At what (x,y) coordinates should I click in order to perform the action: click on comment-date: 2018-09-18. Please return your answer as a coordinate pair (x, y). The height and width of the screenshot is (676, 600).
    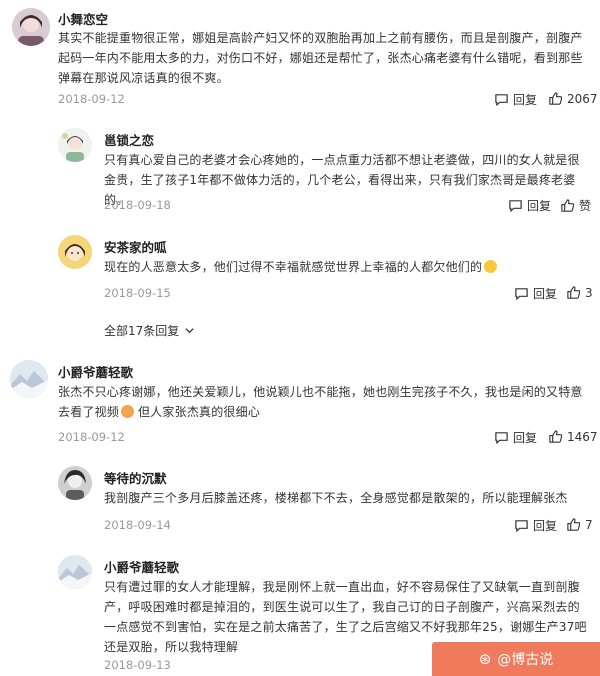
    Looking at the image, I should click on (137, 205).